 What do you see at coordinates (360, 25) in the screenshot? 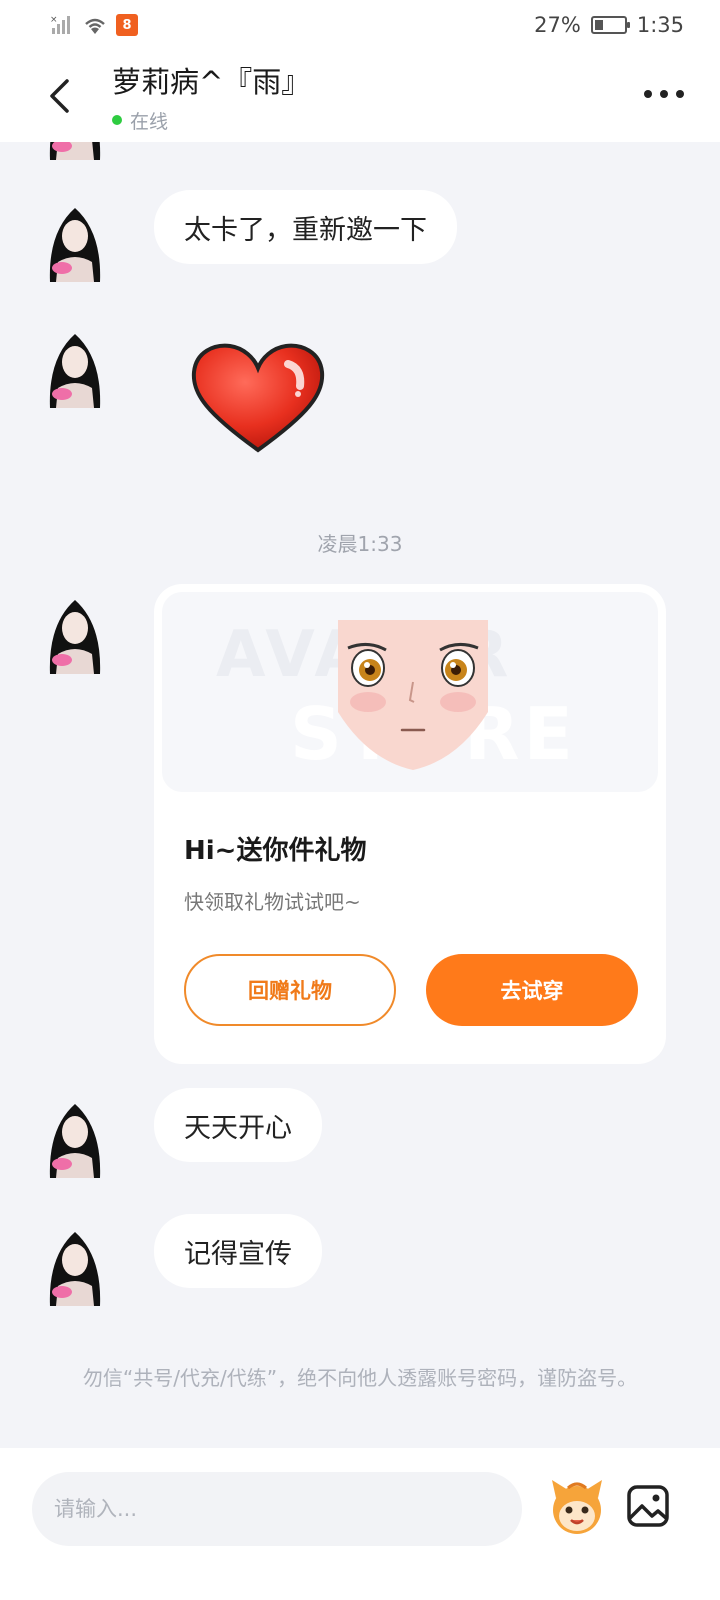
I see `status-bar: × 8 27% 1:35` at bounding box center [360, 25].